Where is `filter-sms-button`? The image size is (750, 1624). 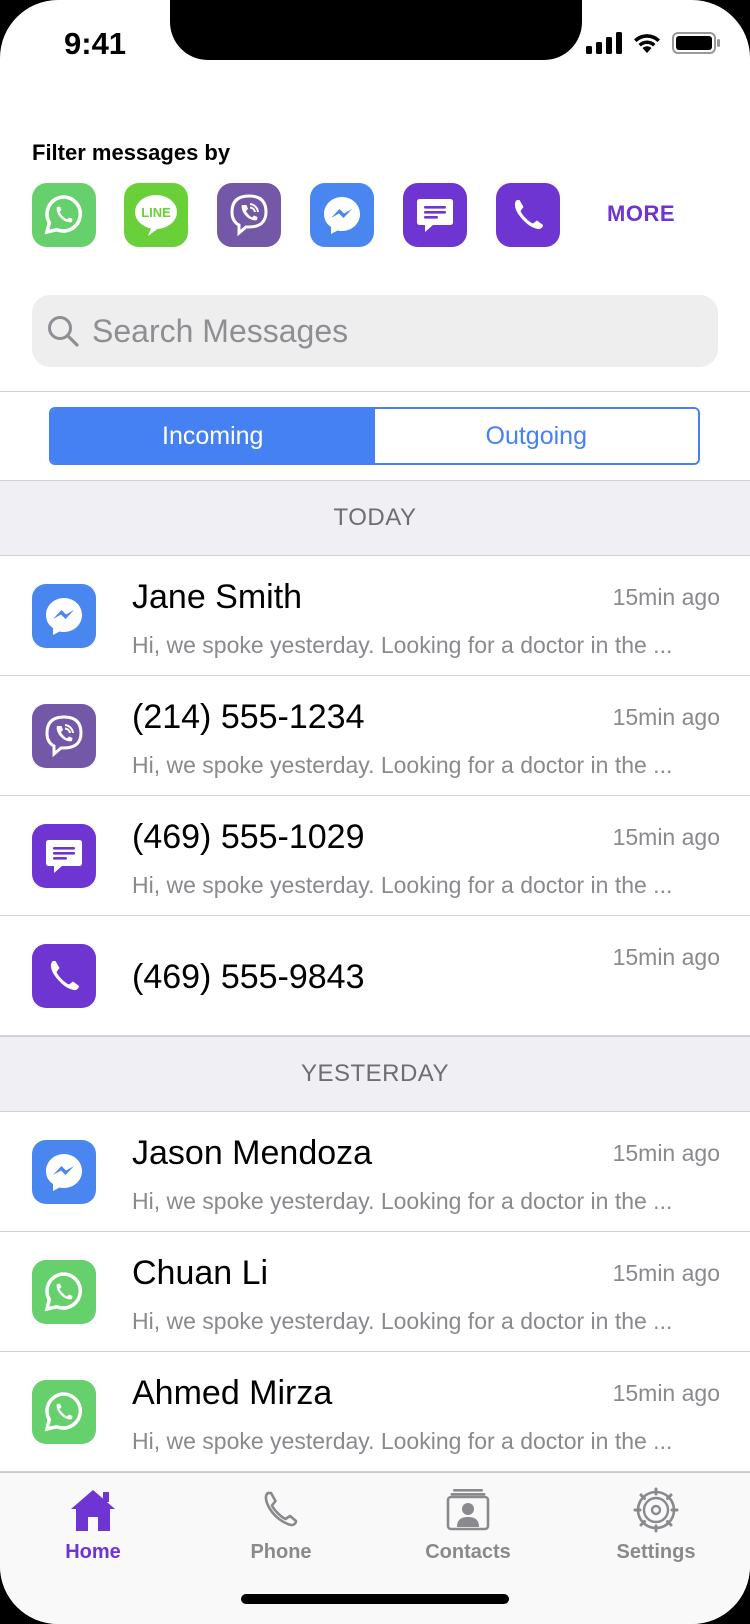
filter-sms-button is located at coordinates (435, 215).